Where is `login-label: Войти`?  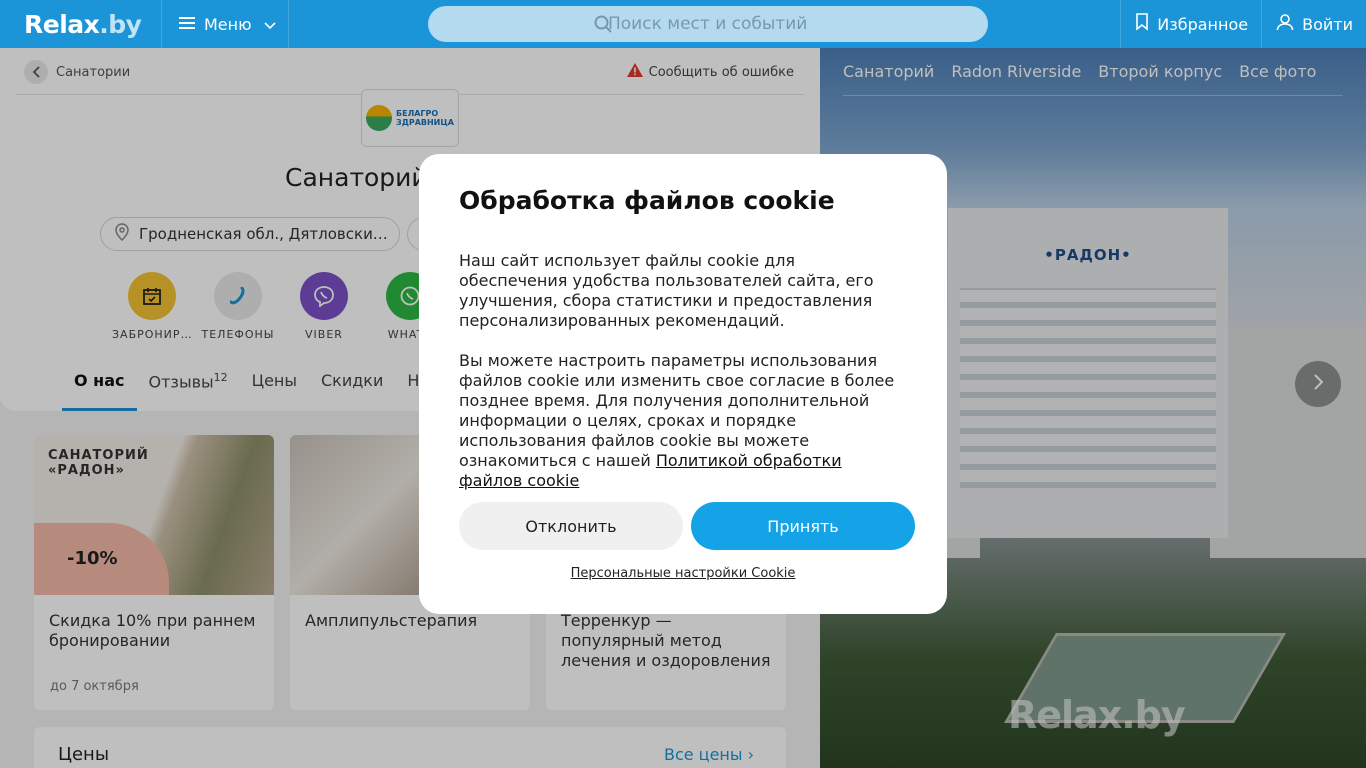
login-label: Войти is located at coordinates (1327, 24).